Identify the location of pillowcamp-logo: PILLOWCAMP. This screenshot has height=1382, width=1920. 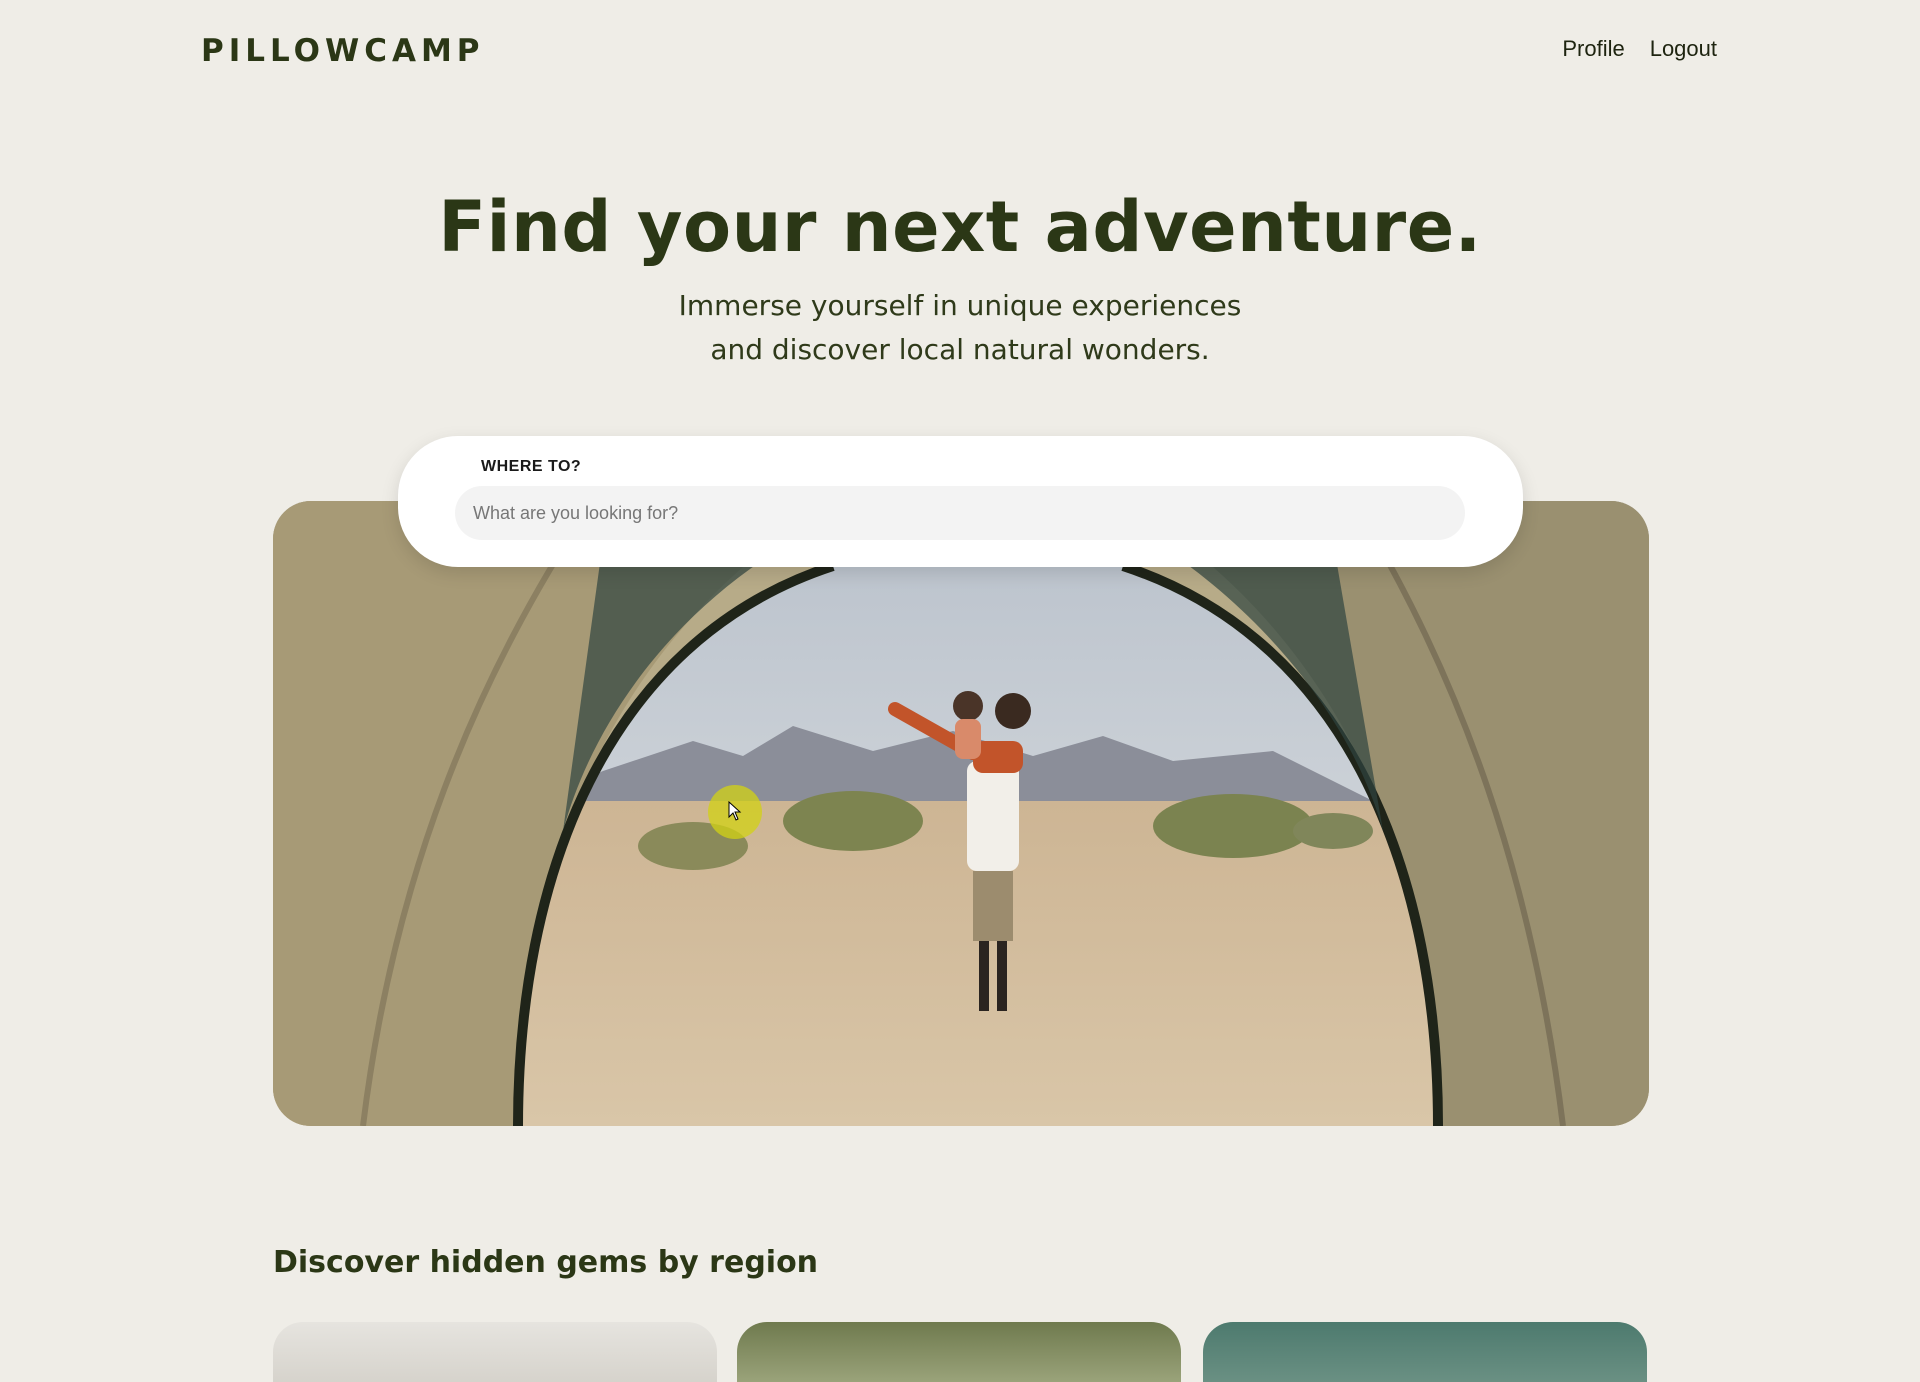
(343, 51).